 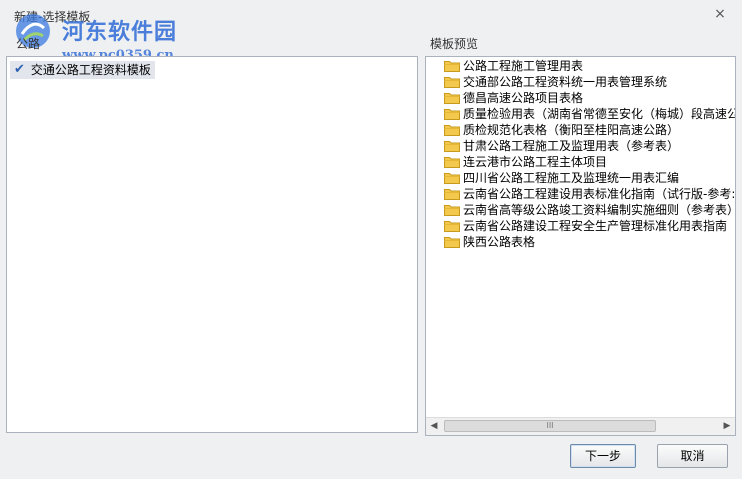 I want to click on tree-item: 四川省公路工程施工及监理统一用表汇编, so click(x=589, y=178).